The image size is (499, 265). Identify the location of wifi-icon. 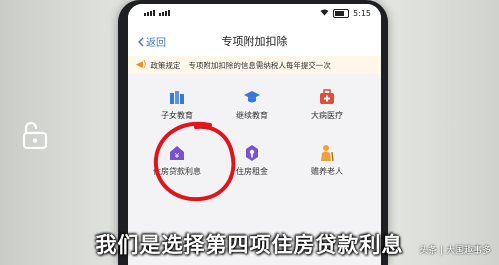
(324, 13).